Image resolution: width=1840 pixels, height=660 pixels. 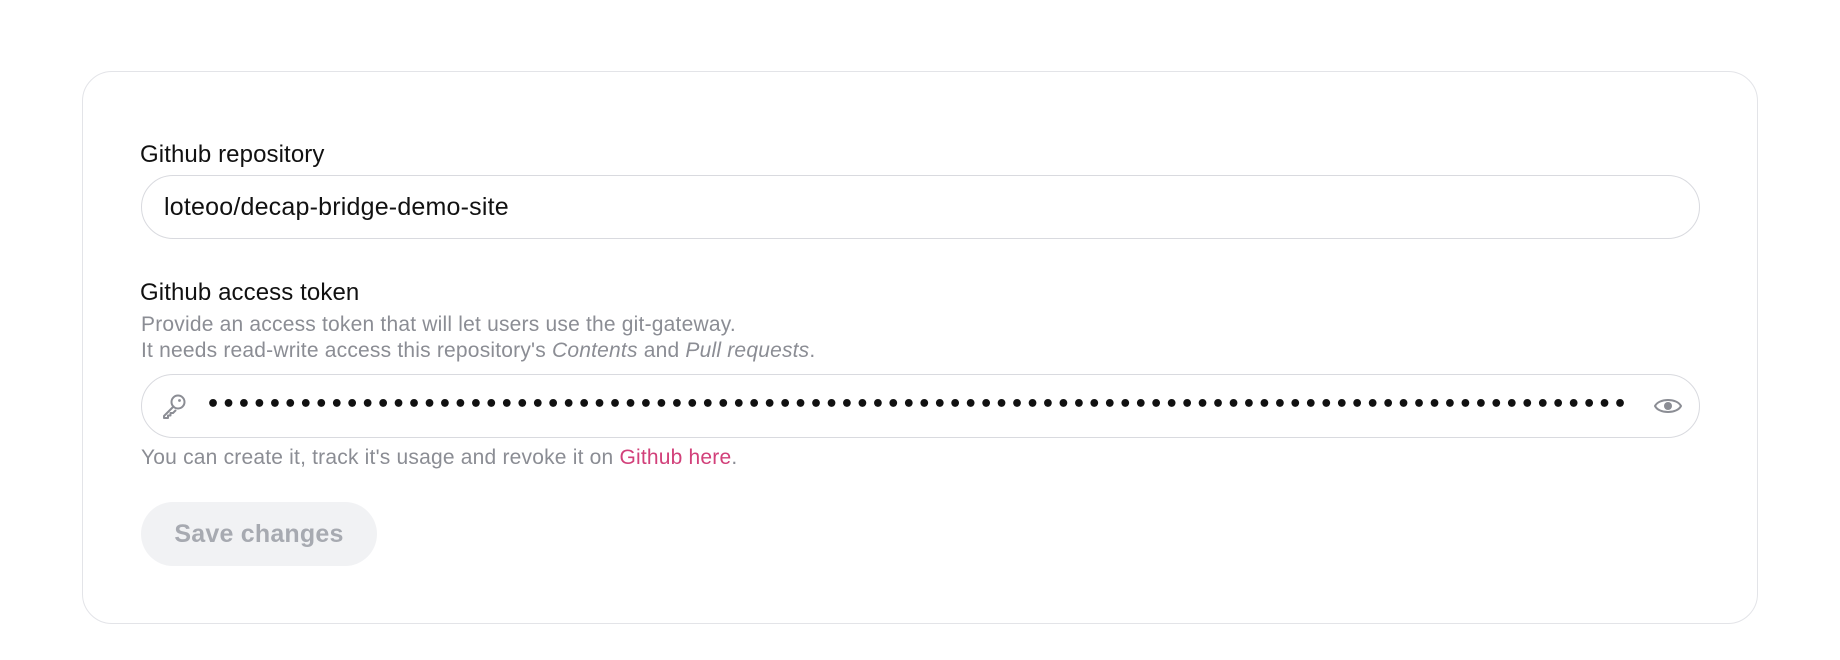 I want to click on repository-input-value: loteoo/decap-bridge-demo-site, so click(x=336, y=207).